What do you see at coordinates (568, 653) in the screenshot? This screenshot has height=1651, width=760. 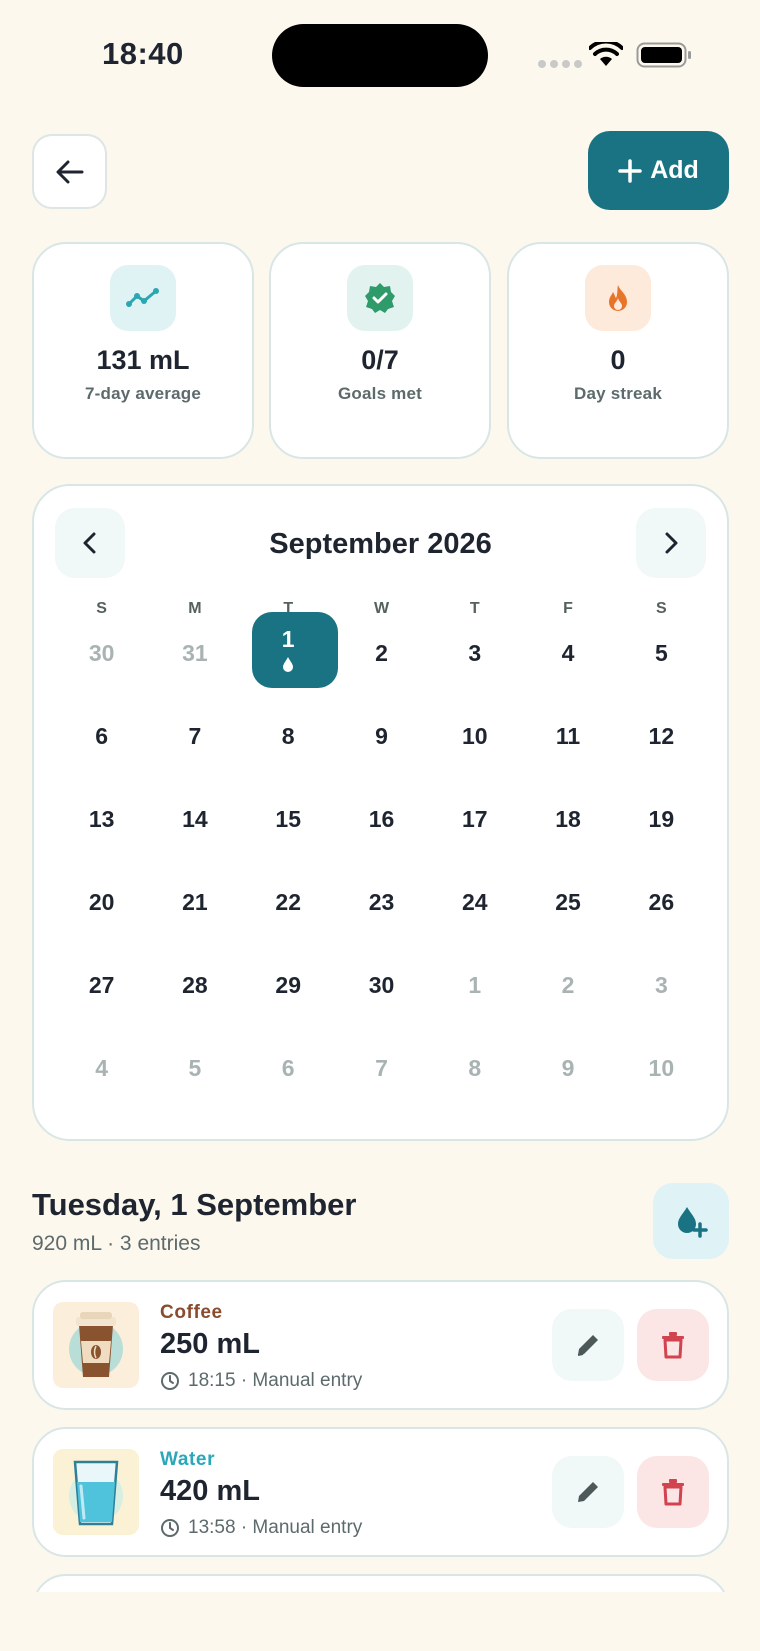 I see `calendar-day-number: 4` at bounding box center [568, 653].